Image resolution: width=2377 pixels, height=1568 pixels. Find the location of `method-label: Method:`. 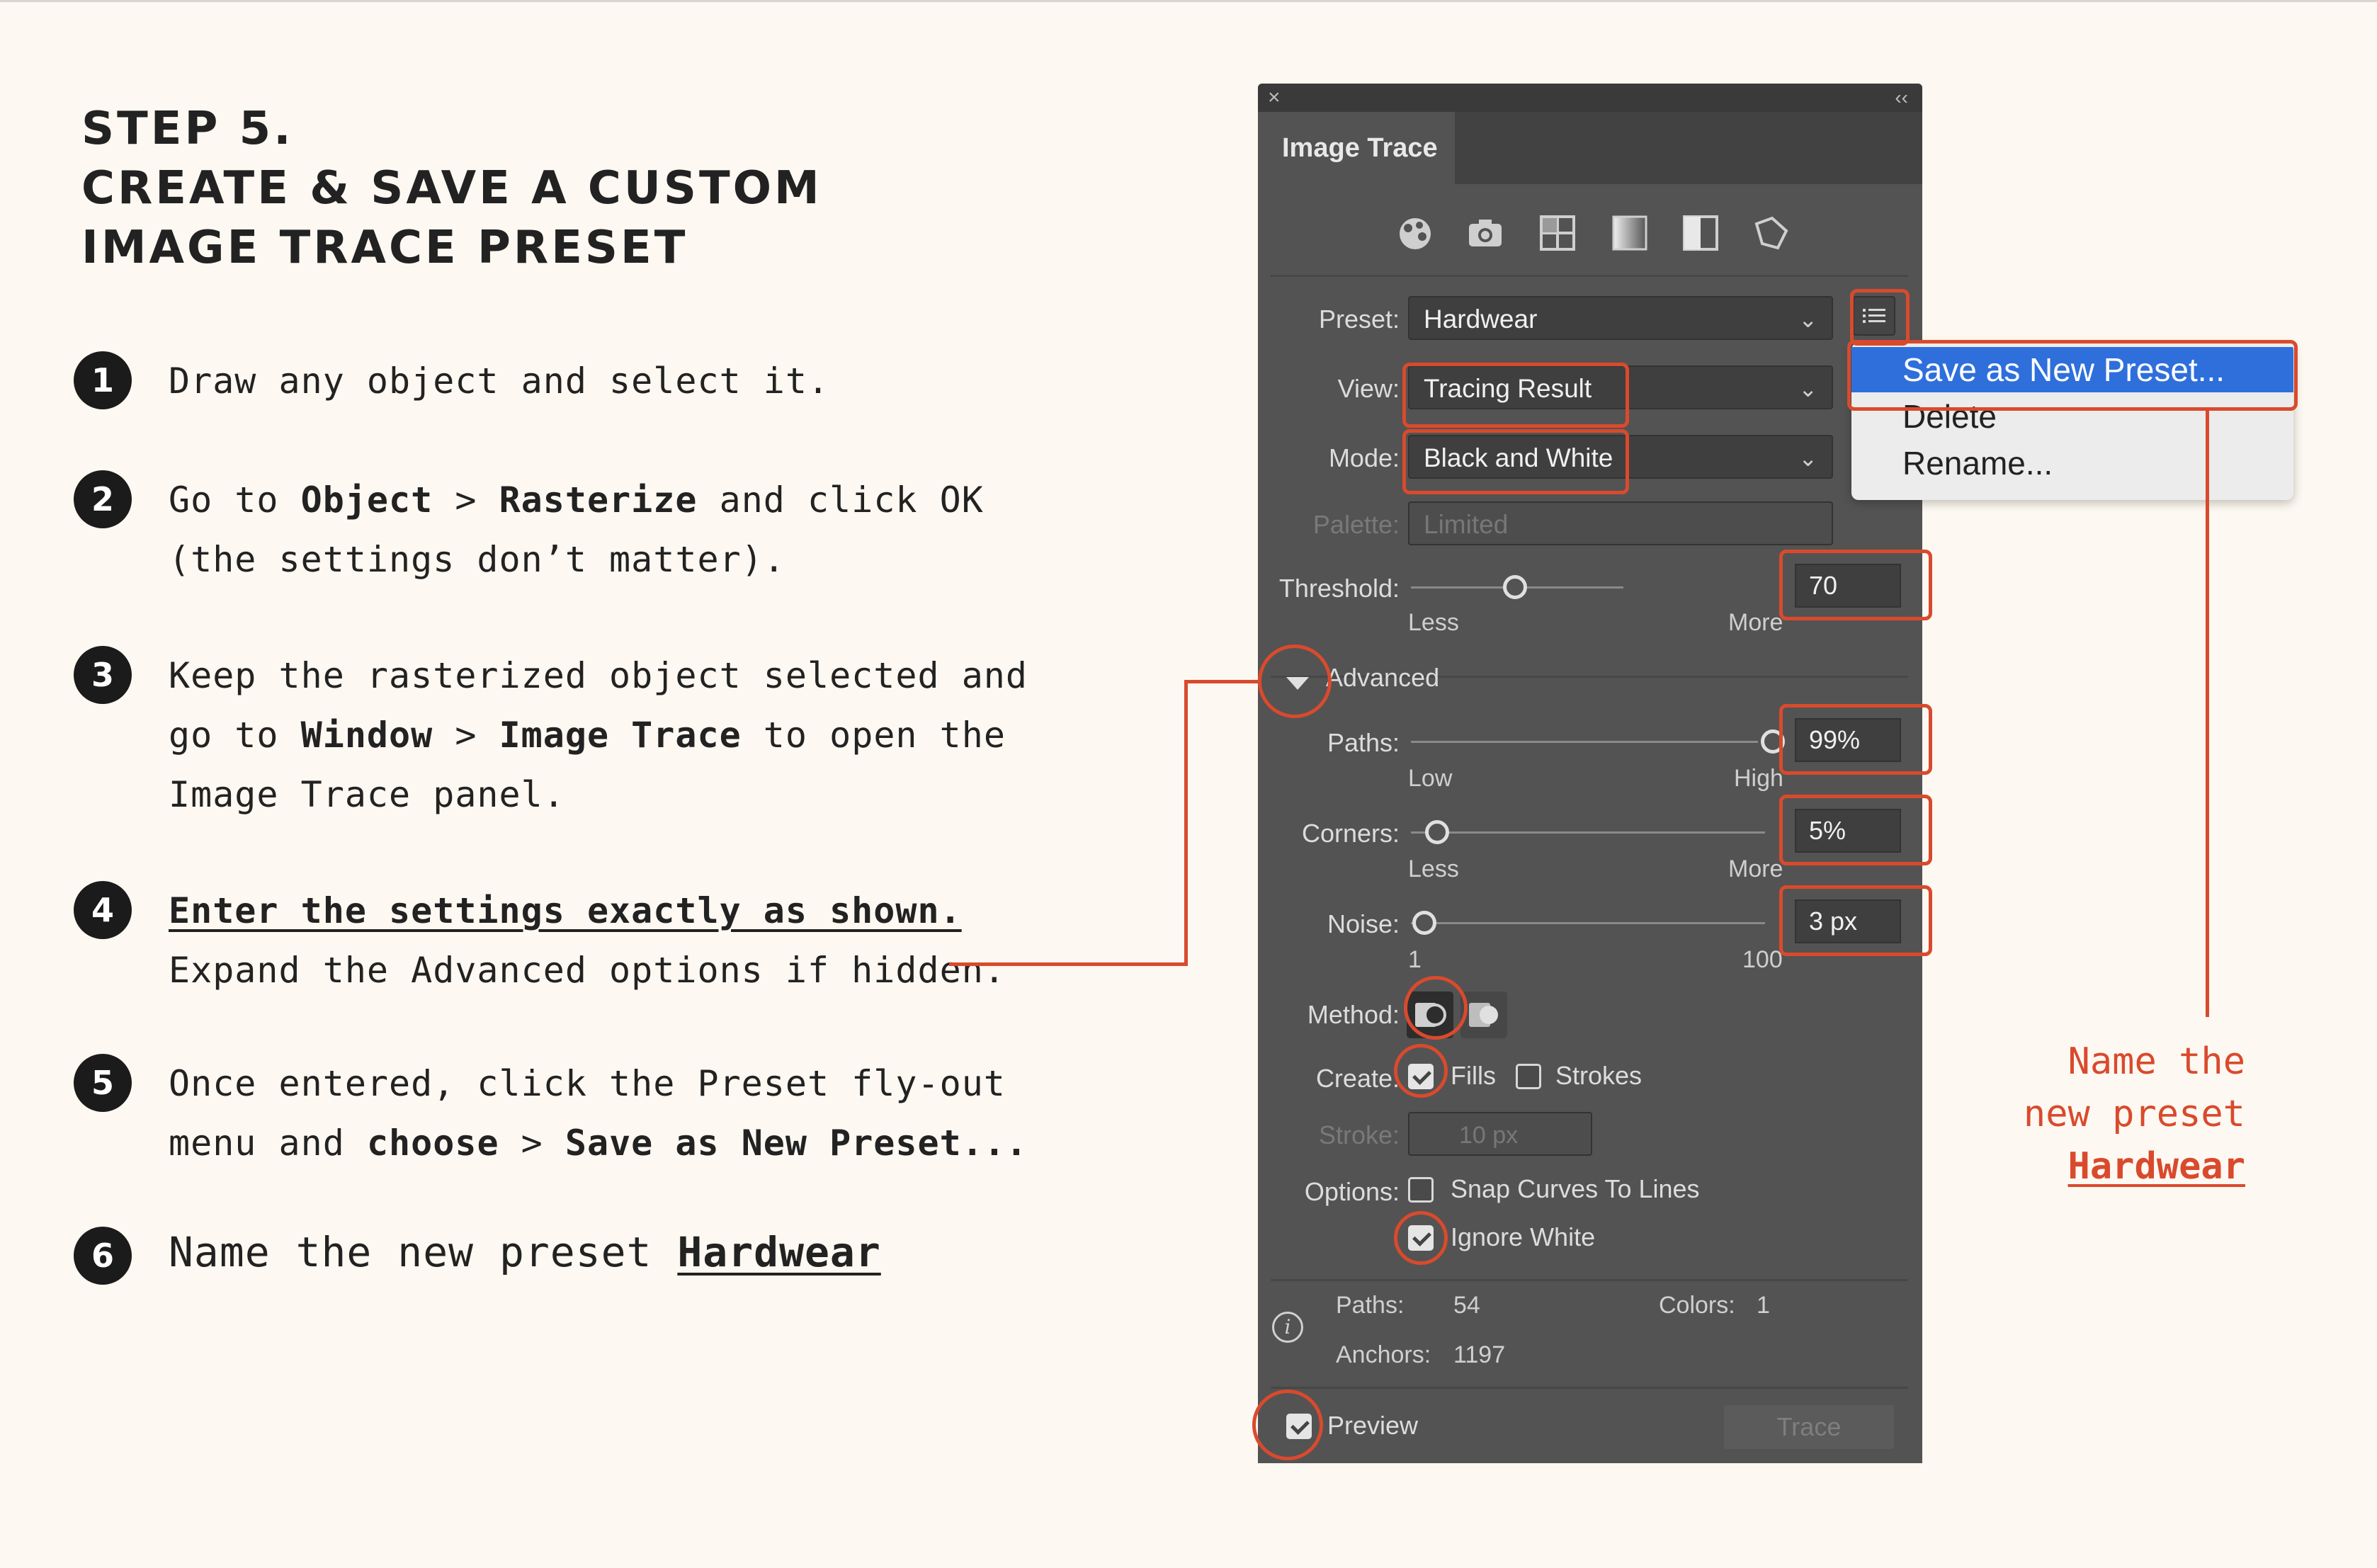

method-label: Method: is located at coordinates (1354, 1014).